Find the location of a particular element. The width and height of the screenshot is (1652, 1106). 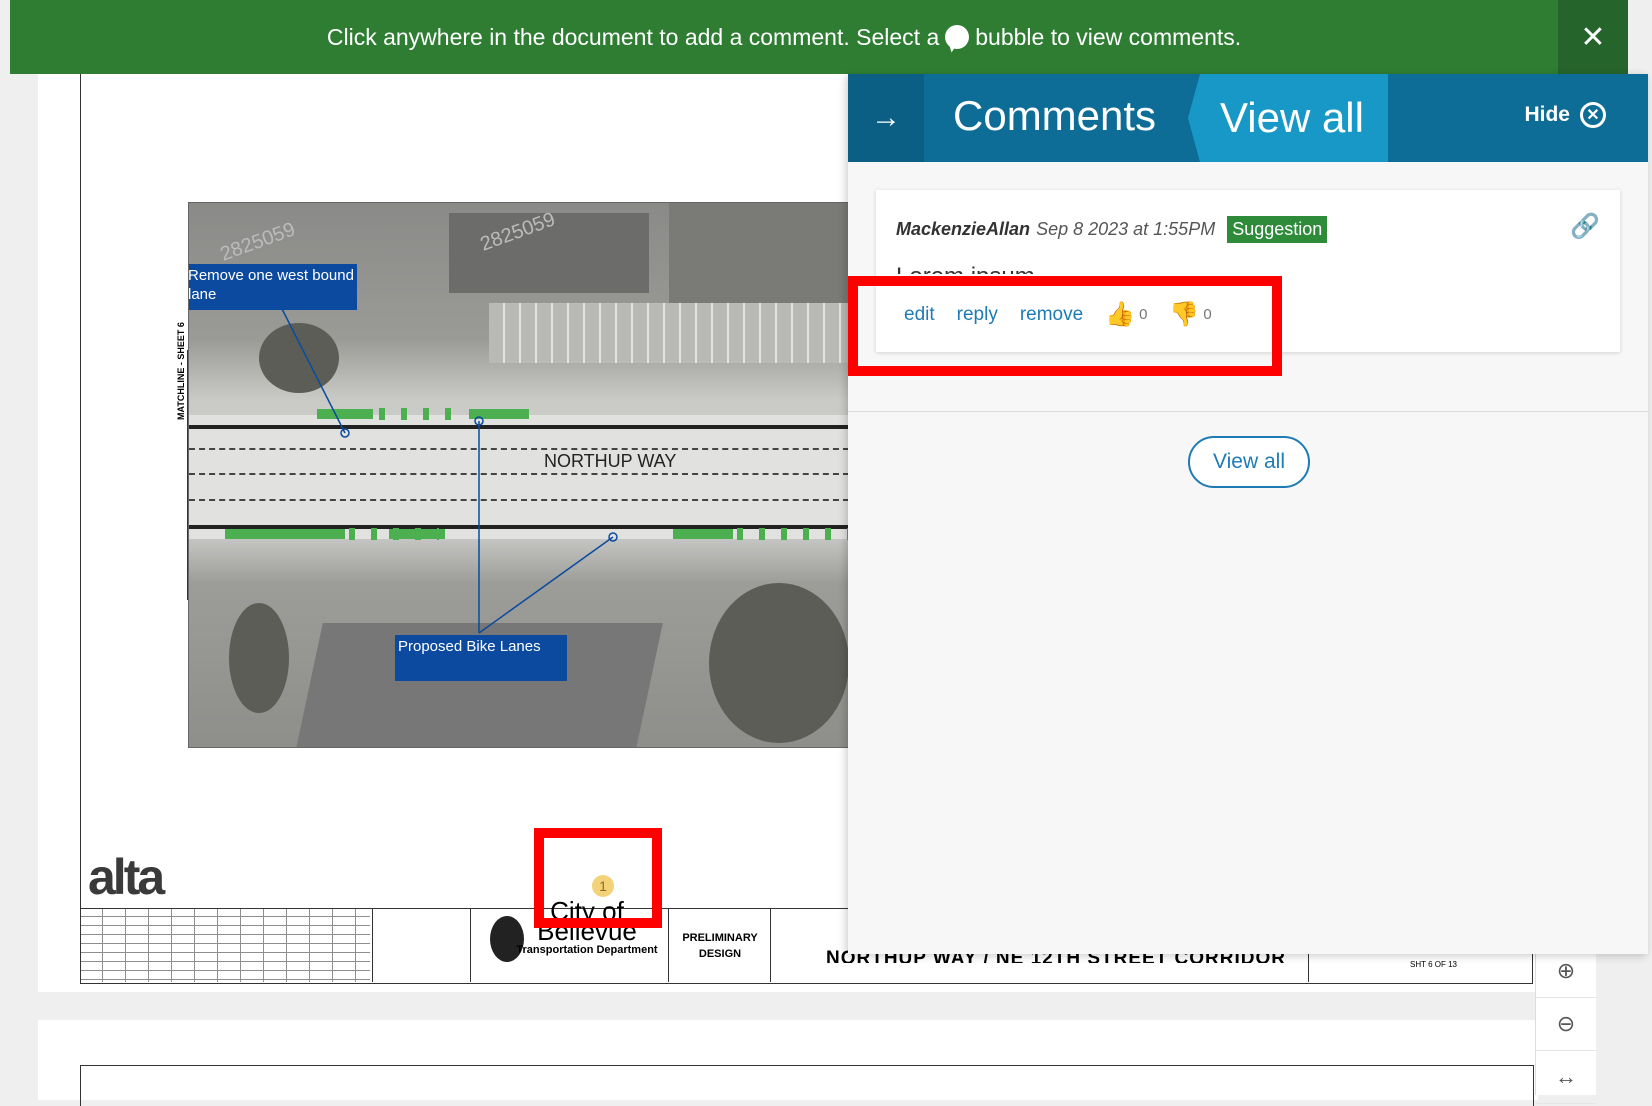

banner-text-after: bubble to view comments. is located at coordinates (1108, 36).